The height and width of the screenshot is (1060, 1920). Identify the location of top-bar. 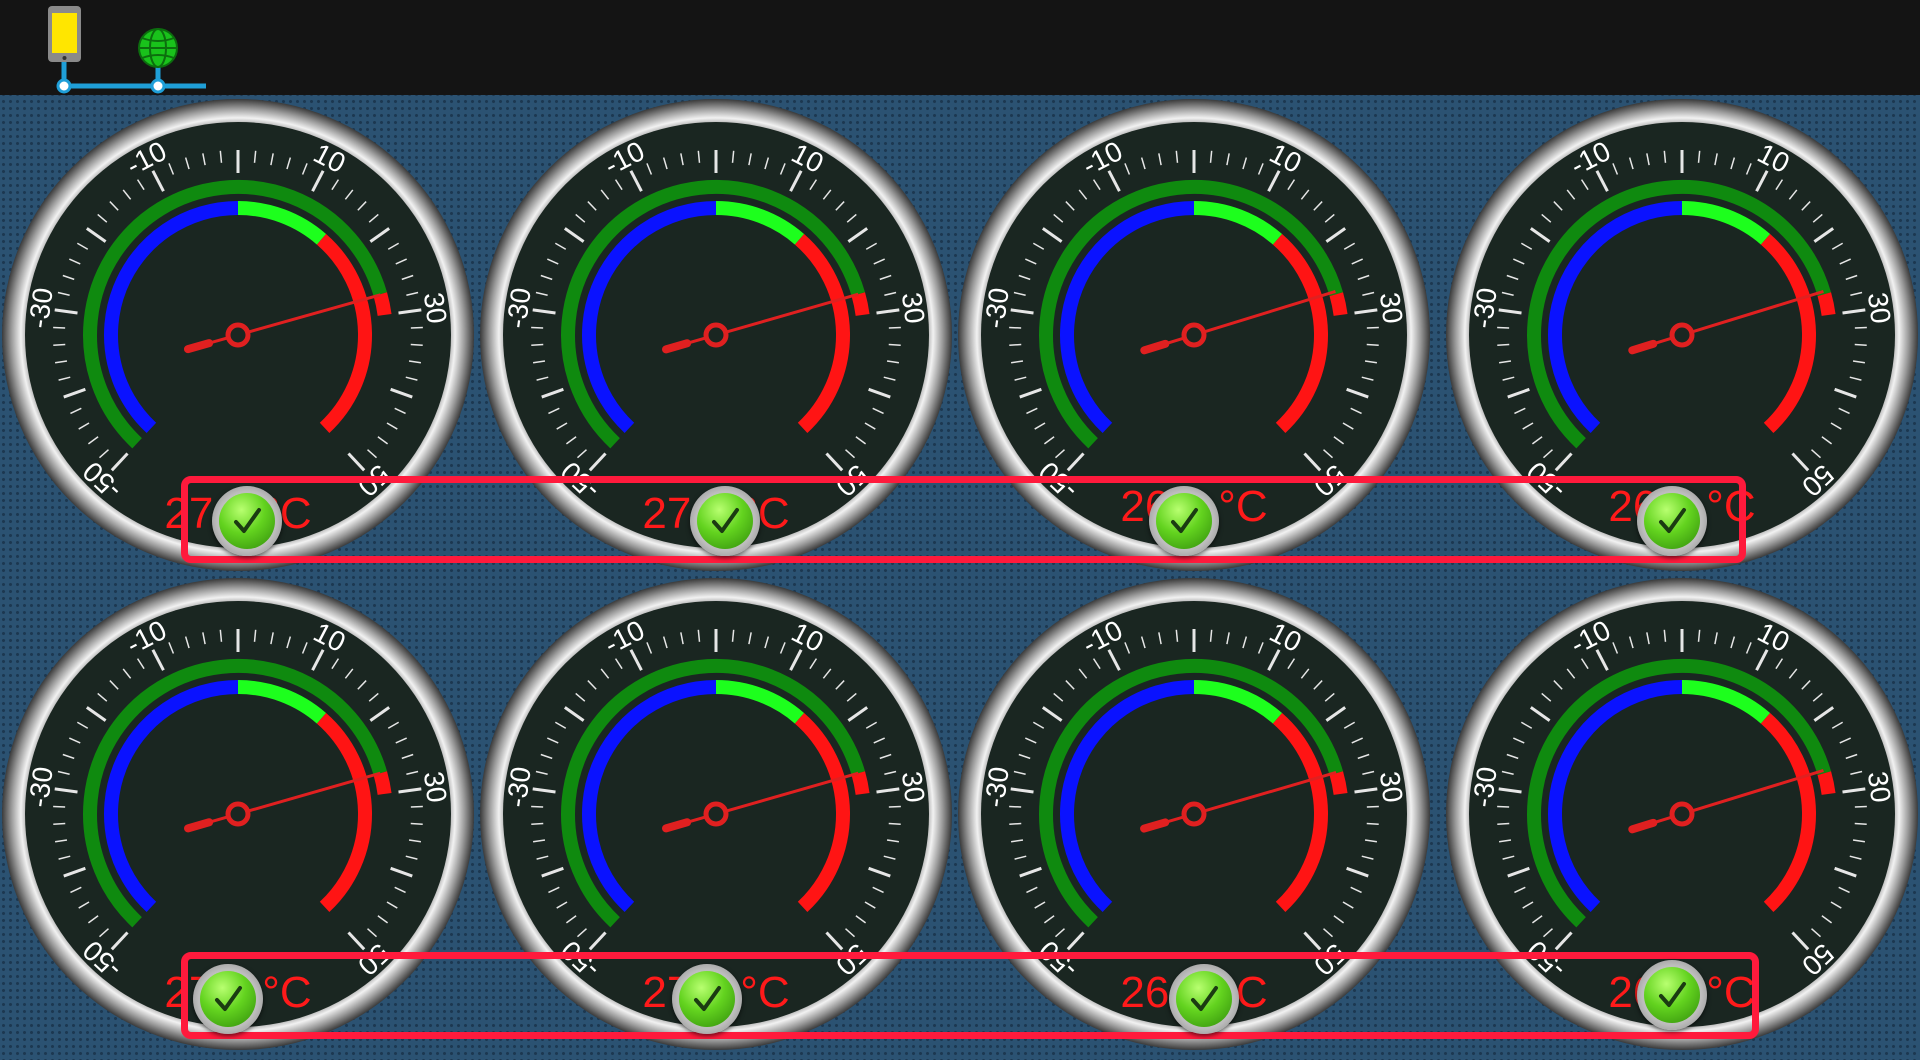
(960, 47).